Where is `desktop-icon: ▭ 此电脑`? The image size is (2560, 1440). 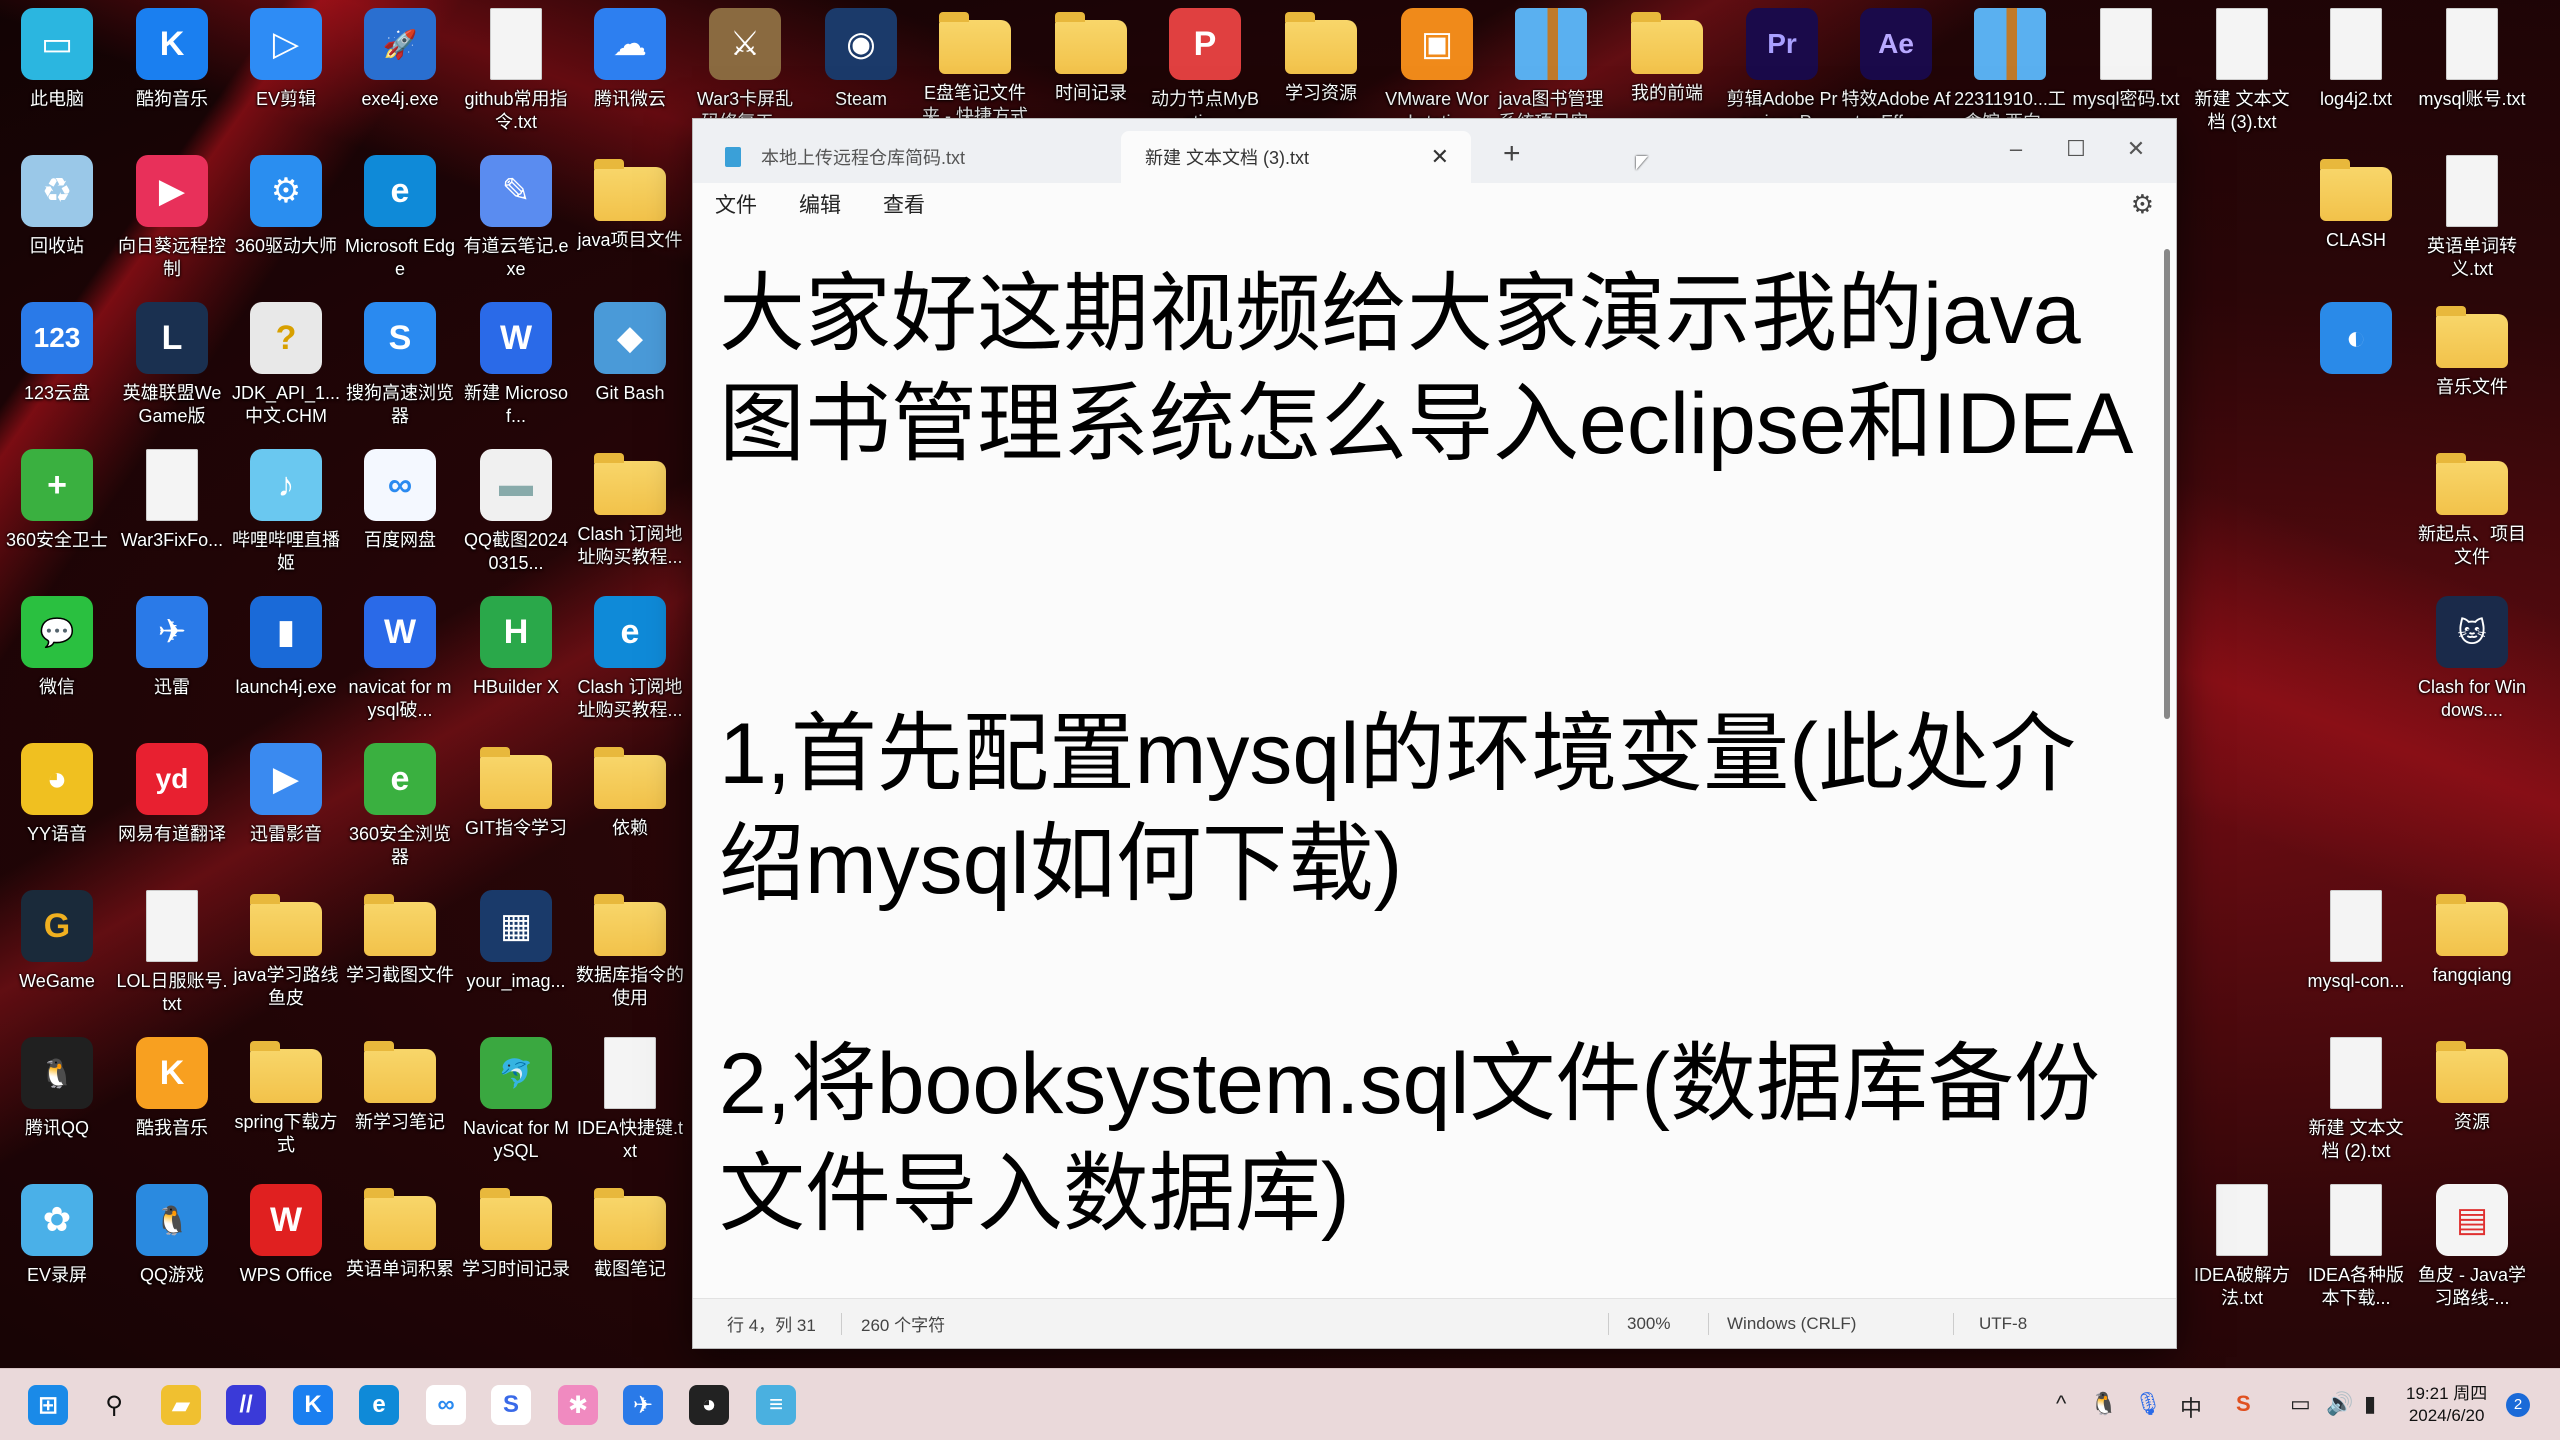 desktop-icon: ▭ 此电脑 is located at coordinates (57, 59).